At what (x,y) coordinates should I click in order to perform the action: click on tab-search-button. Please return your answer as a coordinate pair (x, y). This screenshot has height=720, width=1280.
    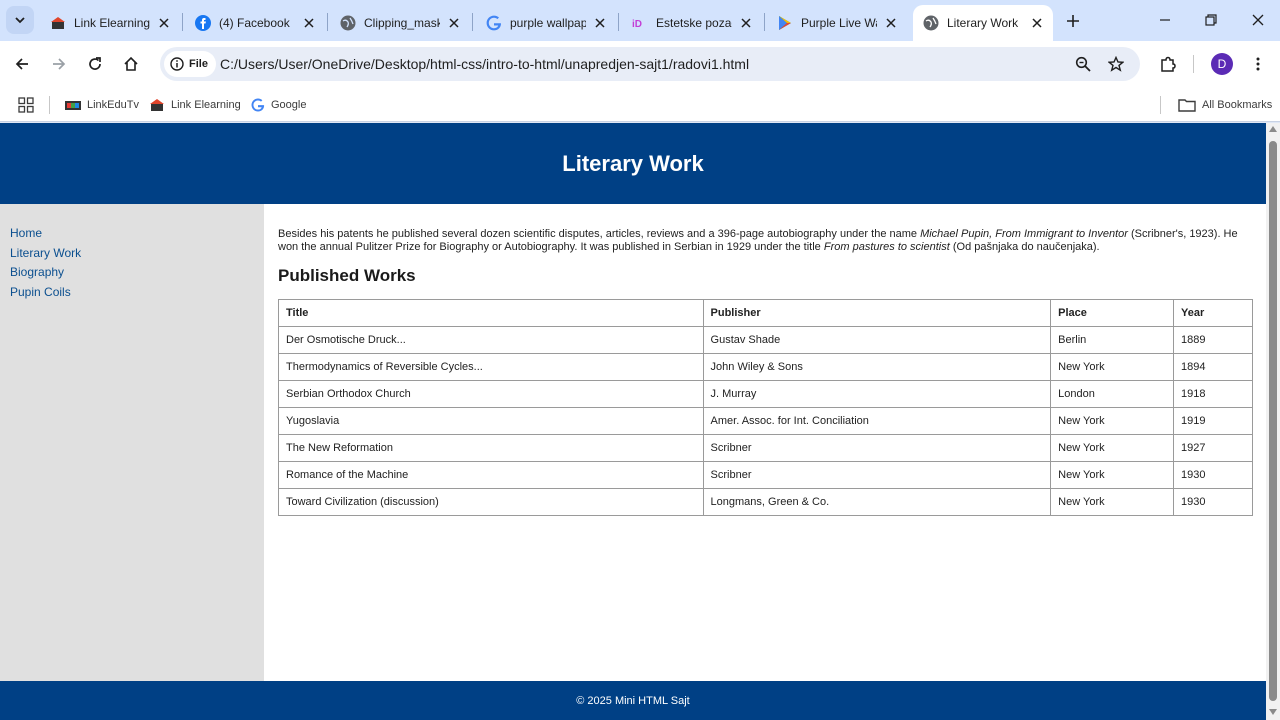
    Looking at the image, I should click on (20, 20).